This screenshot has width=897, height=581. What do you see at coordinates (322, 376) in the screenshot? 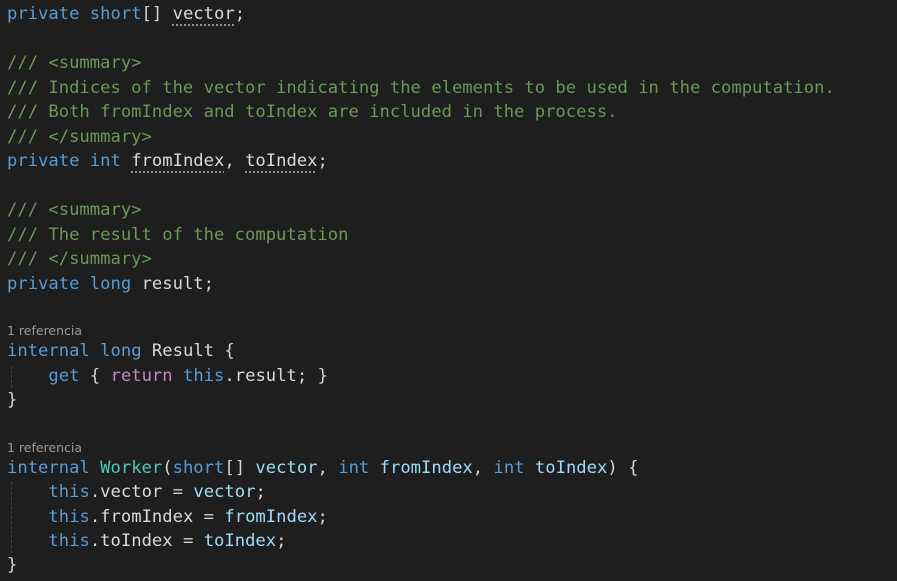
I see `close-brace: }` at bounding box center [322, 376].